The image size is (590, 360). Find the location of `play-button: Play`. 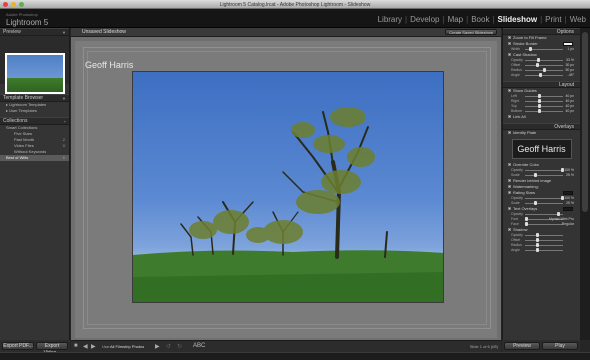

play-button: Play is located at coordinates (560, 346).